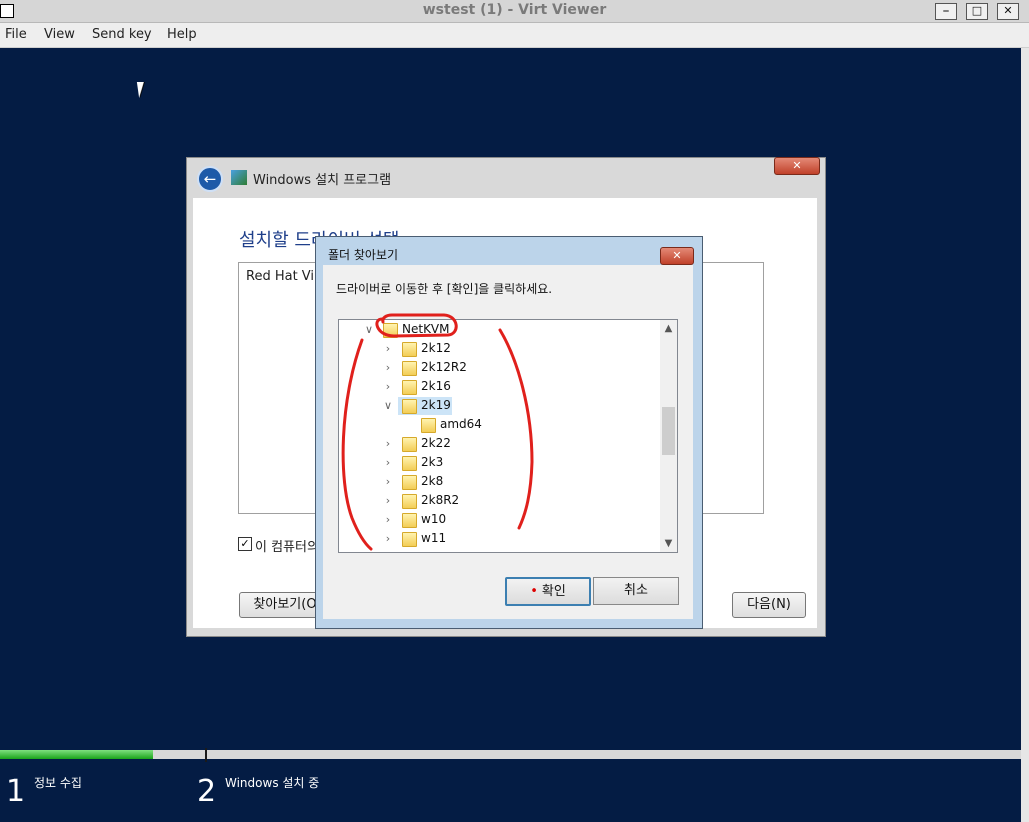 The height and width of the screenshot is (822, 1029). Describe the element at coordinates (499, 425) in the screenshot. I see `tree-item-amd64: amd64` at that location.